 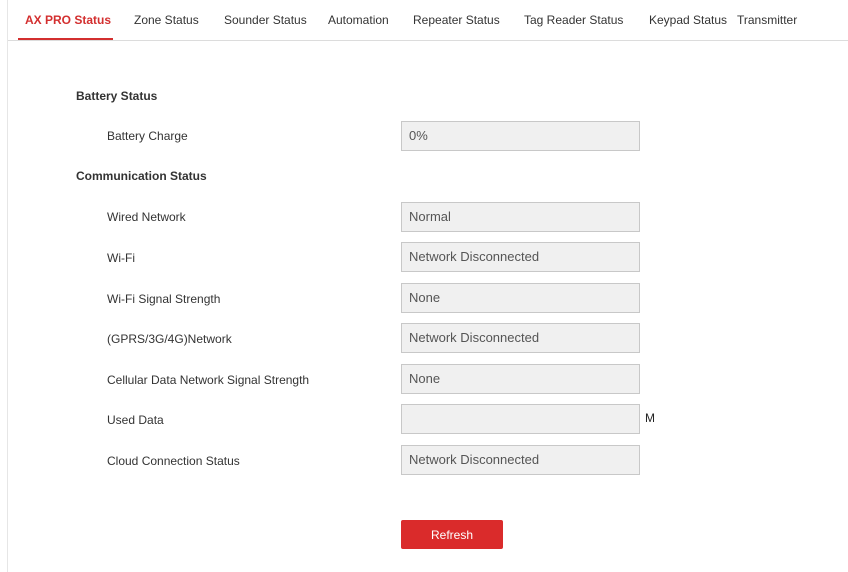 What do you see at coordinates (141, 176) in the screenshot?
I see `communication-status-heading: Communication Status` at bounding box center [141, 176].